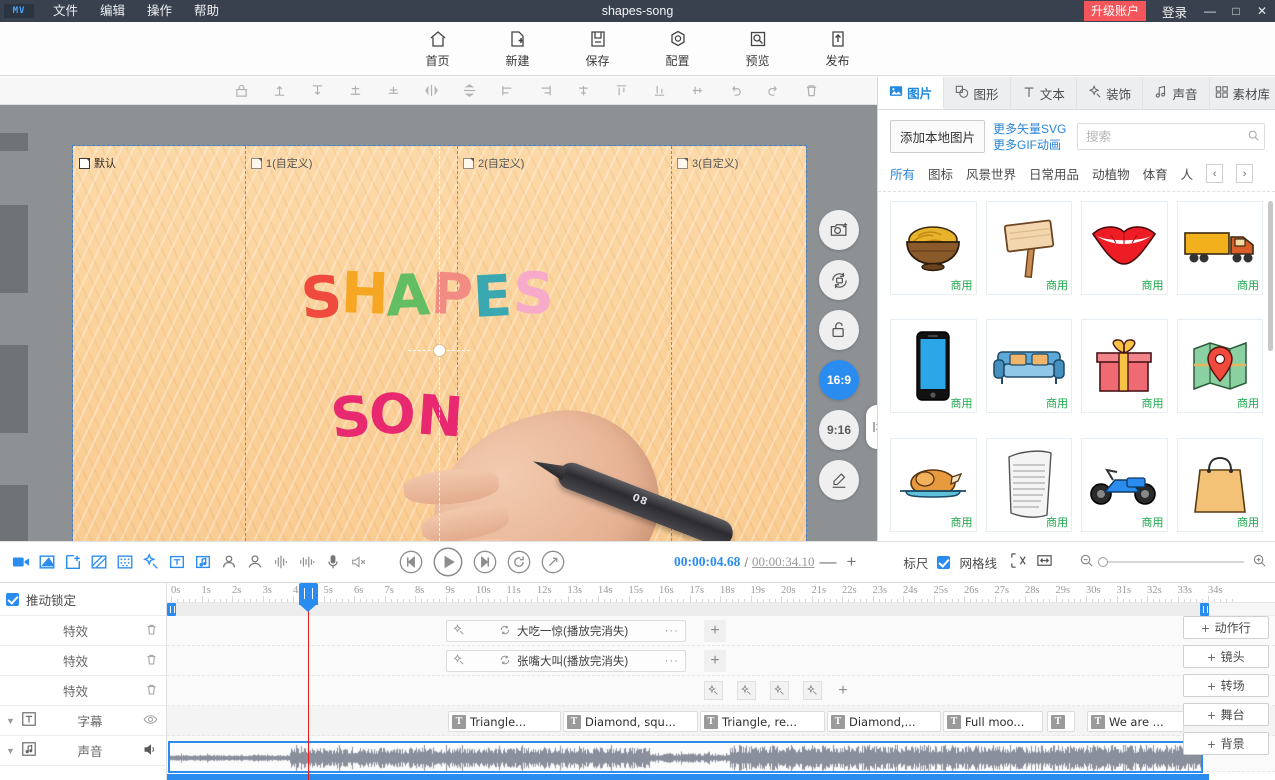 This screenshot has width=1275, height=780. I want to click on new-button: 新建, so click(518, 49).